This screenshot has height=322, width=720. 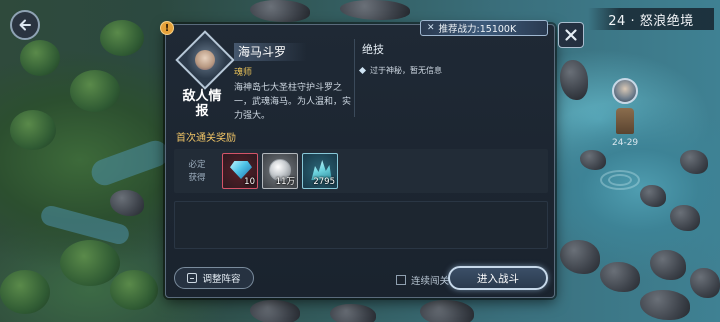 I want to click on back-button, so click(x=25, y=25).